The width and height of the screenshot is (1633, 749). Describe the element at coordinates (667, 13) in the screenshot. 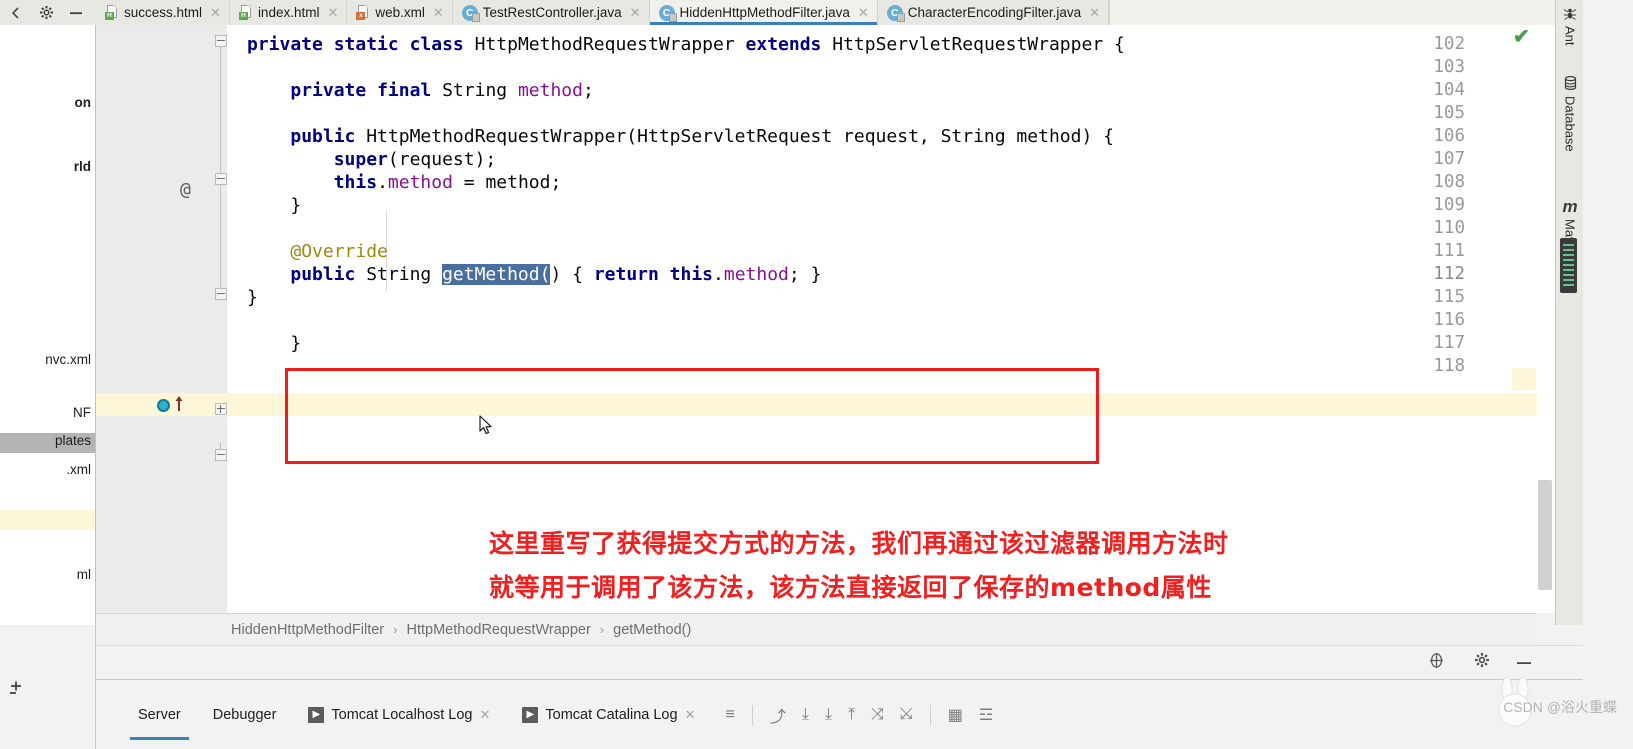

I see `java-class-icon: C` at that location.